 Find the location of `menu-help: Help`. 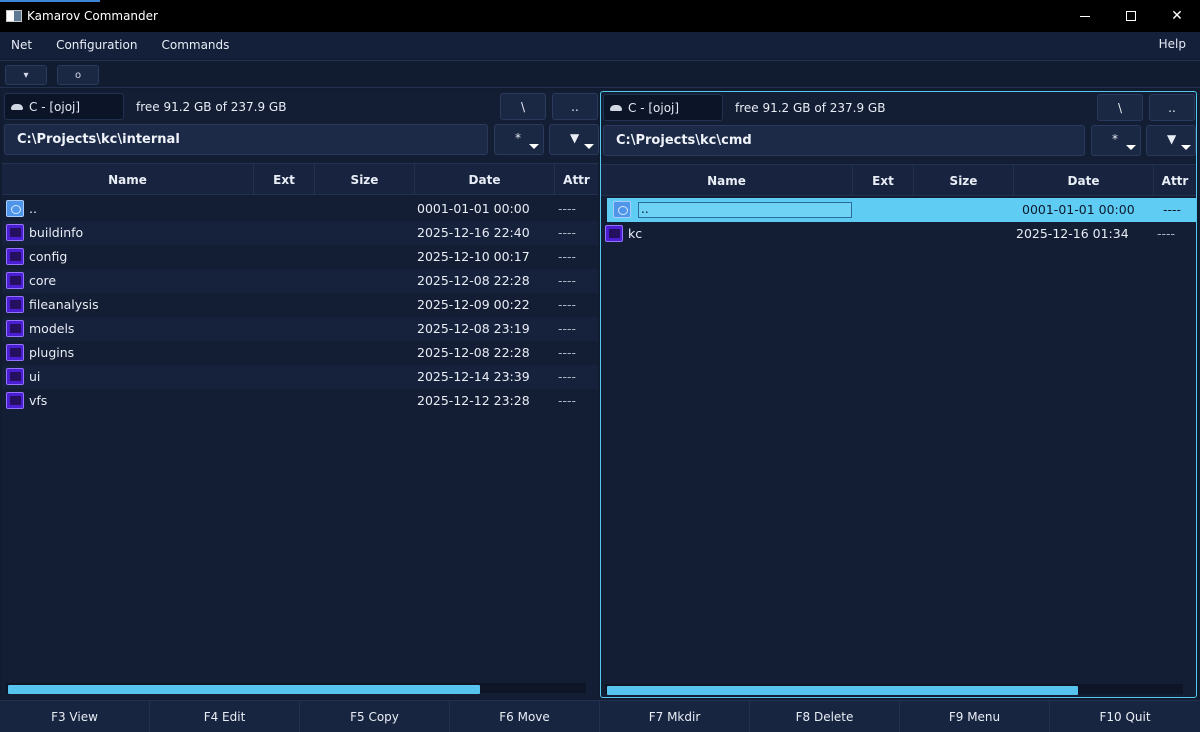

menu-help: Help is located at coordinates (1172, 44).